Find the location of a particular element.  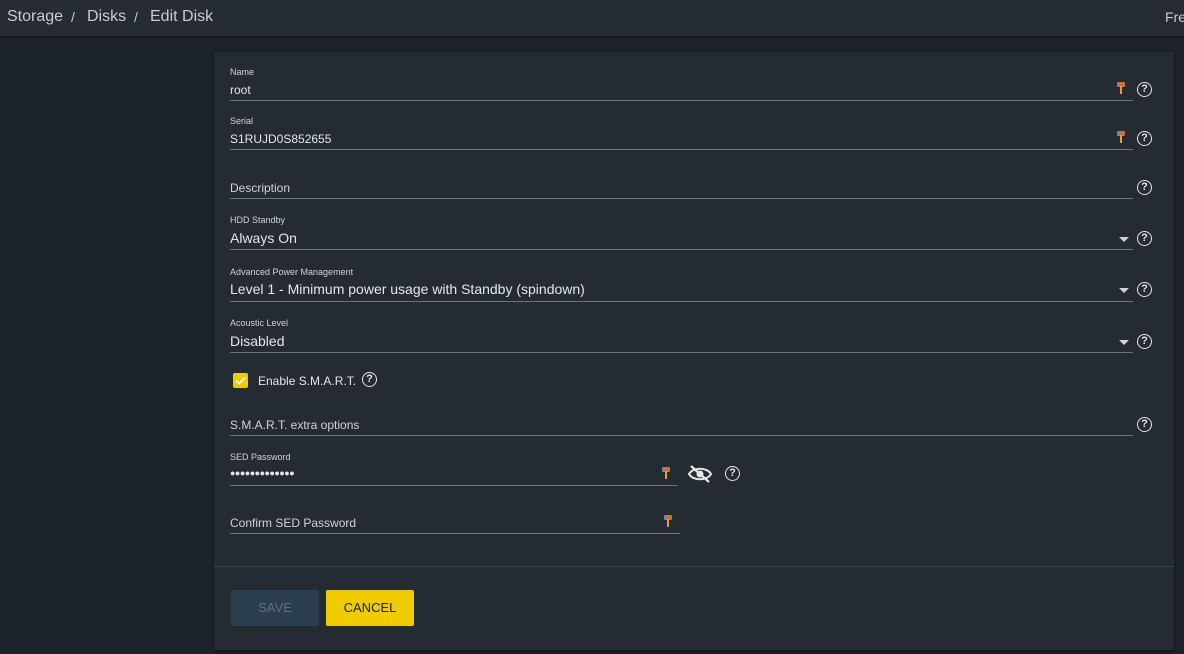

apm-help-icon: ? is located at coordinates (1144, 289).